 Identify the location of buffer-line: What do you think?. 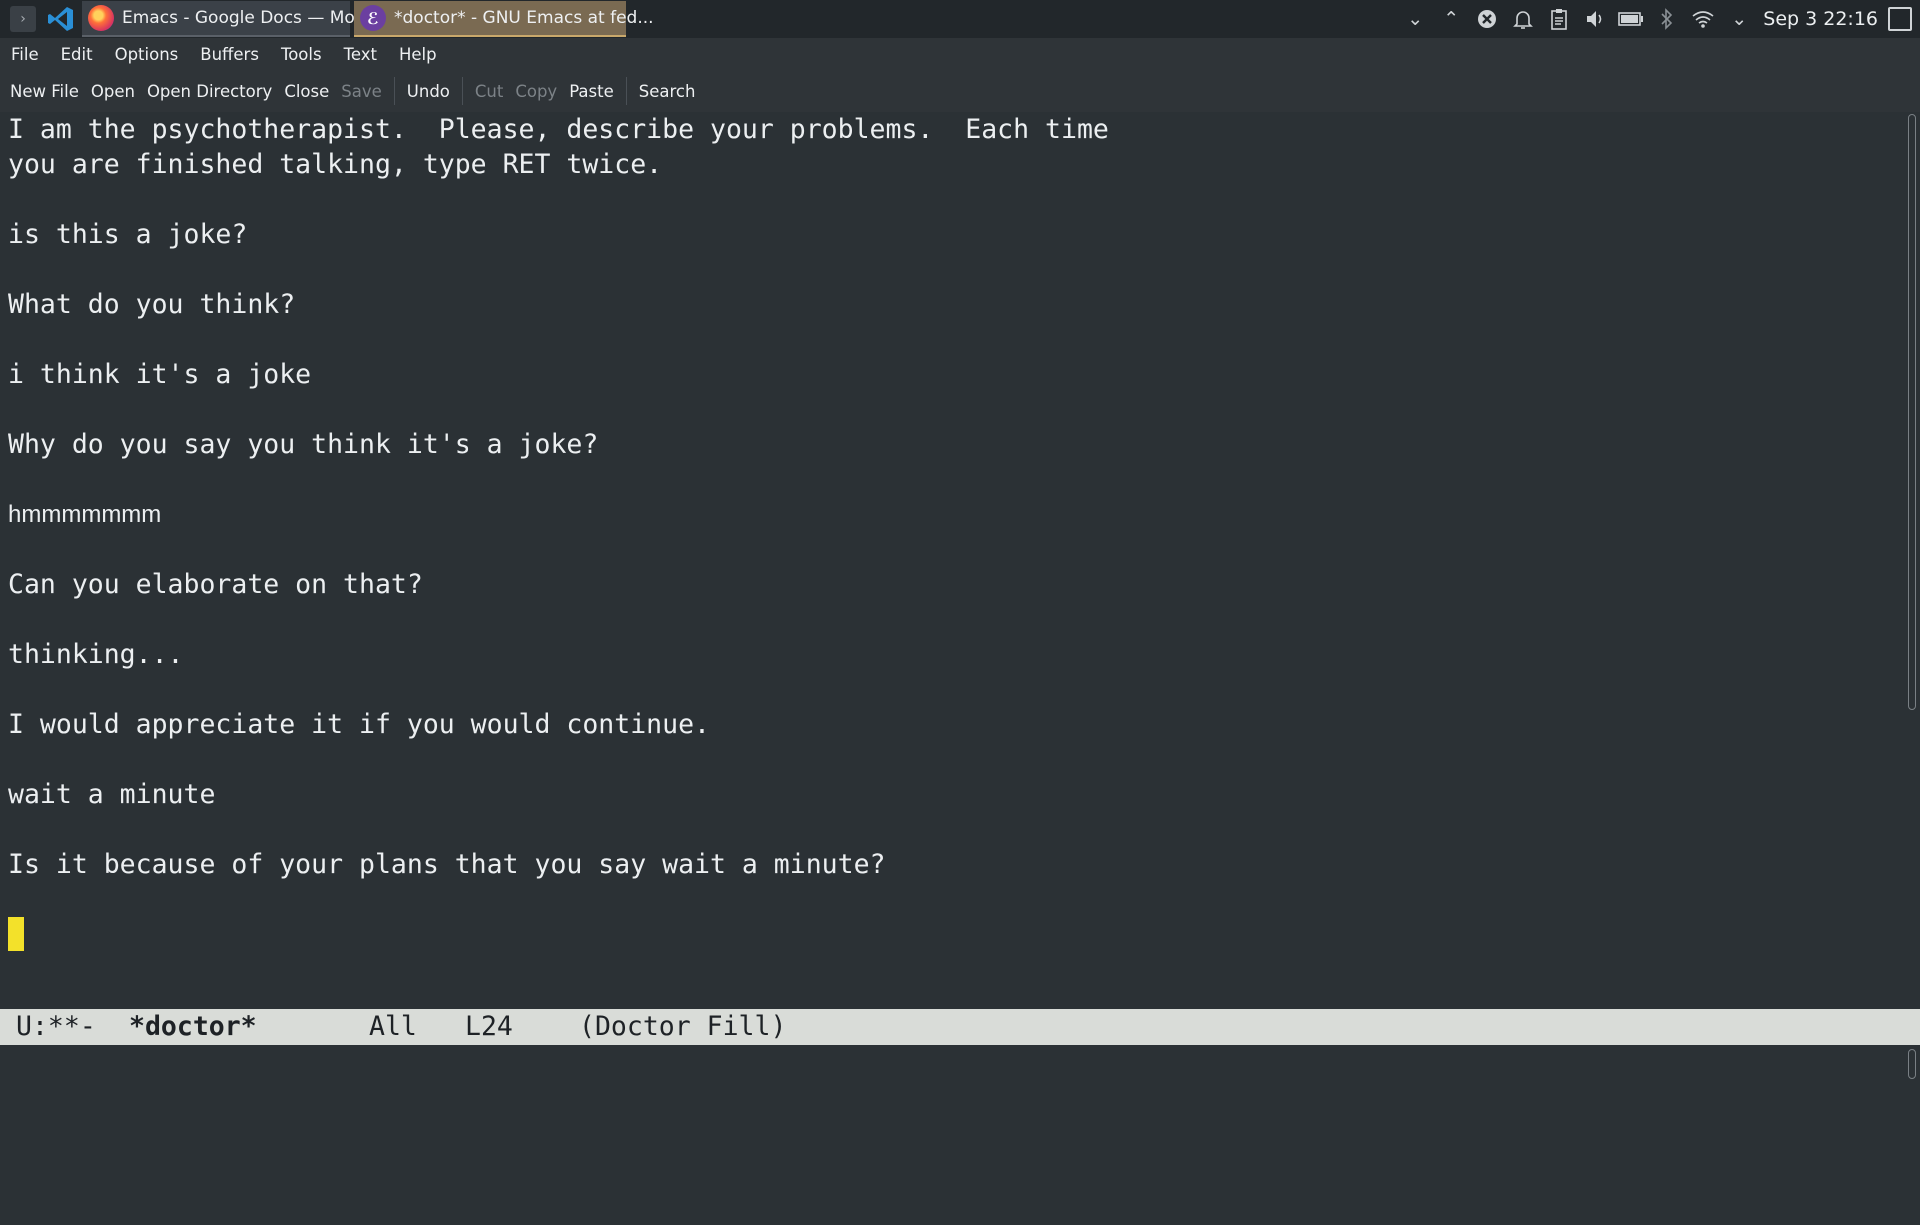
(152, 304).